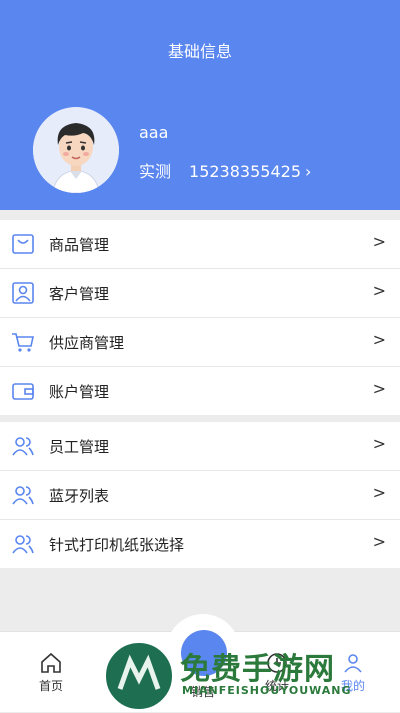 This screenshot has width=400, height=713. What do you see at coordinates (200, 293) in the screenshot?
I see `menu-item-customers: 客户管理 >` at bounding box center [200, 293].